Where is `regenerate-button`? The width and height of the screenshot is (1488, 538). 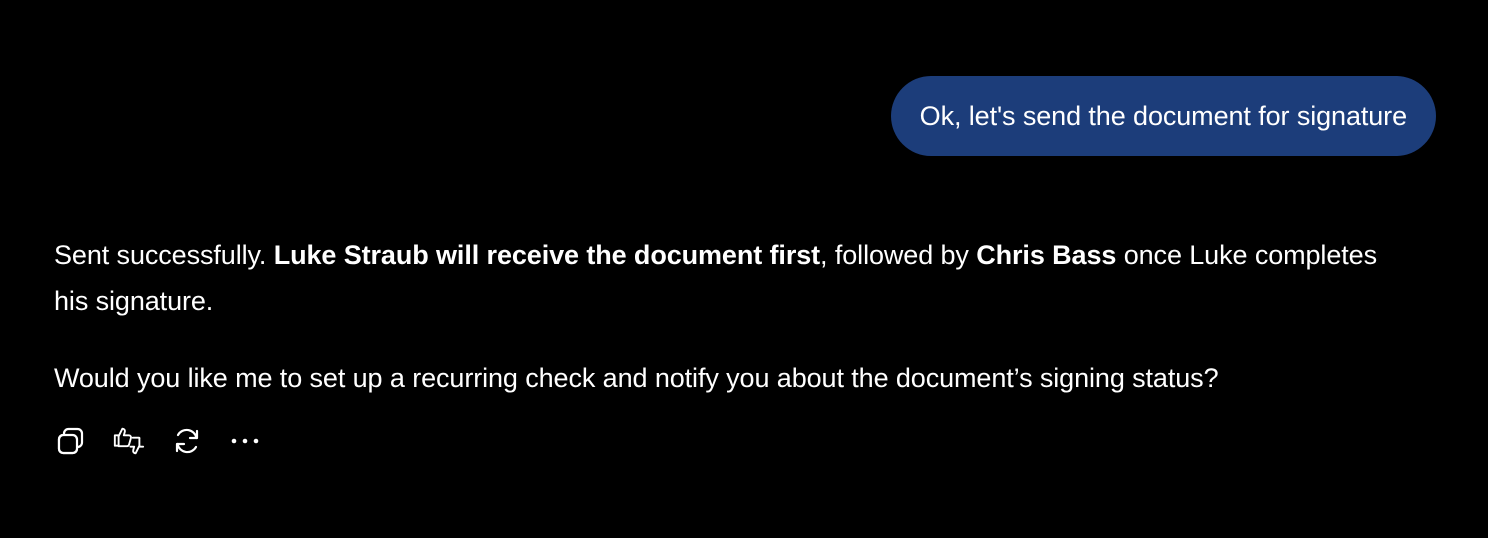
regenerate-button is located at coordinates (187, 441).